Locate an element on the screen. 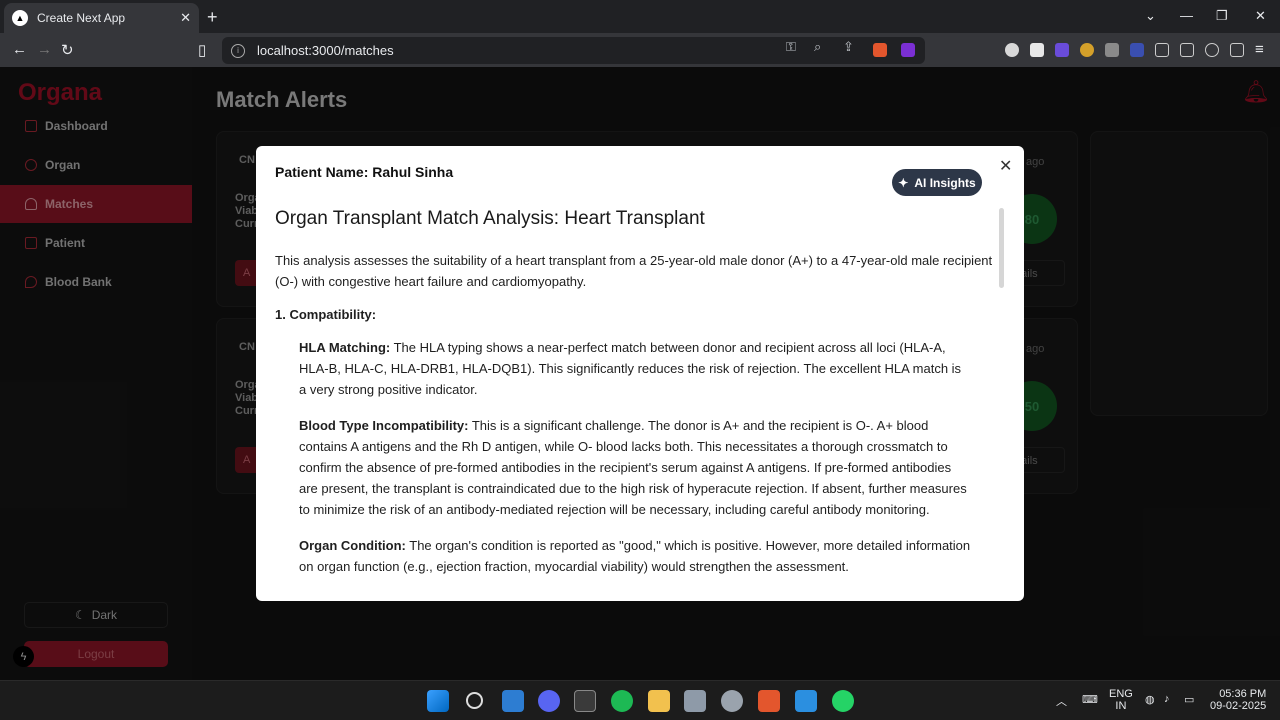 This screenshot has width=1280, height=720. extension-screenshot-icon is located at coordinates (1137, 50).